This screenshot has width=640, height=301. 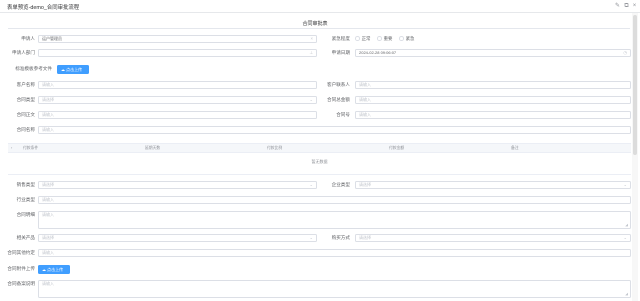 I want to click on attachment-upload-button: ☁ 点击上传, so click(x=54, y=269).